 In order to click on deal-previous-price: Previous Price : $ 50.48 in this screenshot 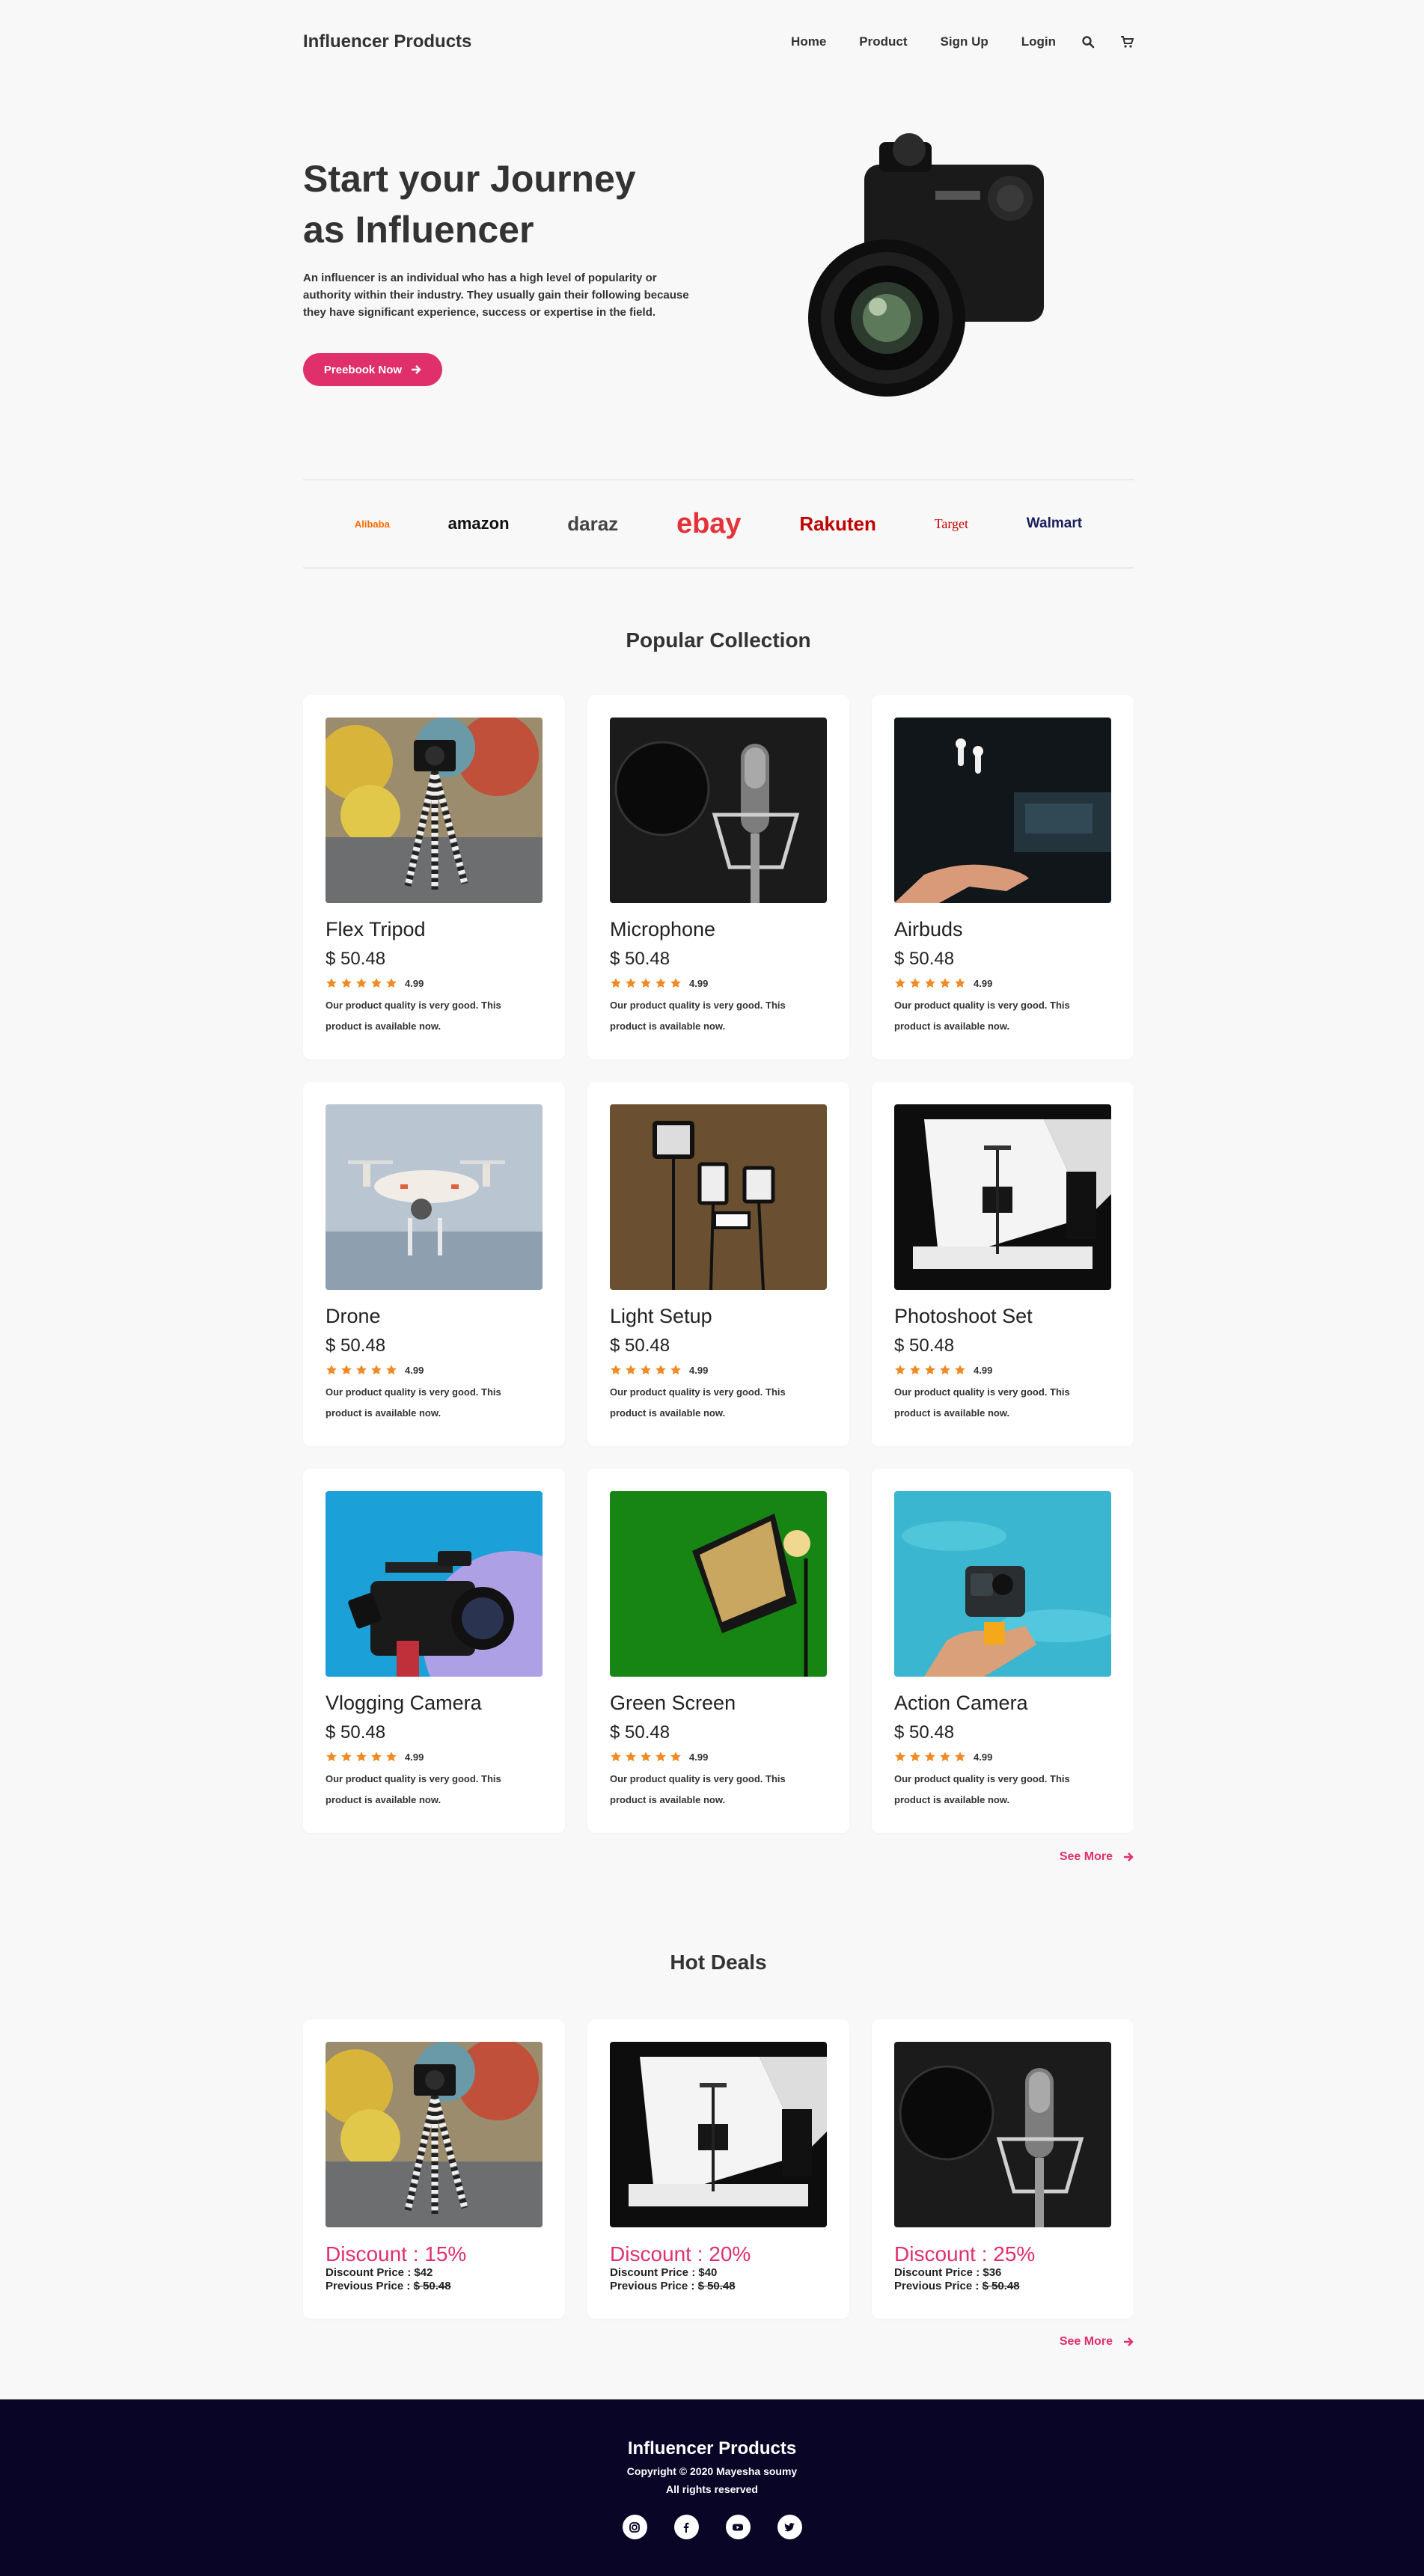, I will do `click(673, 2286)`.